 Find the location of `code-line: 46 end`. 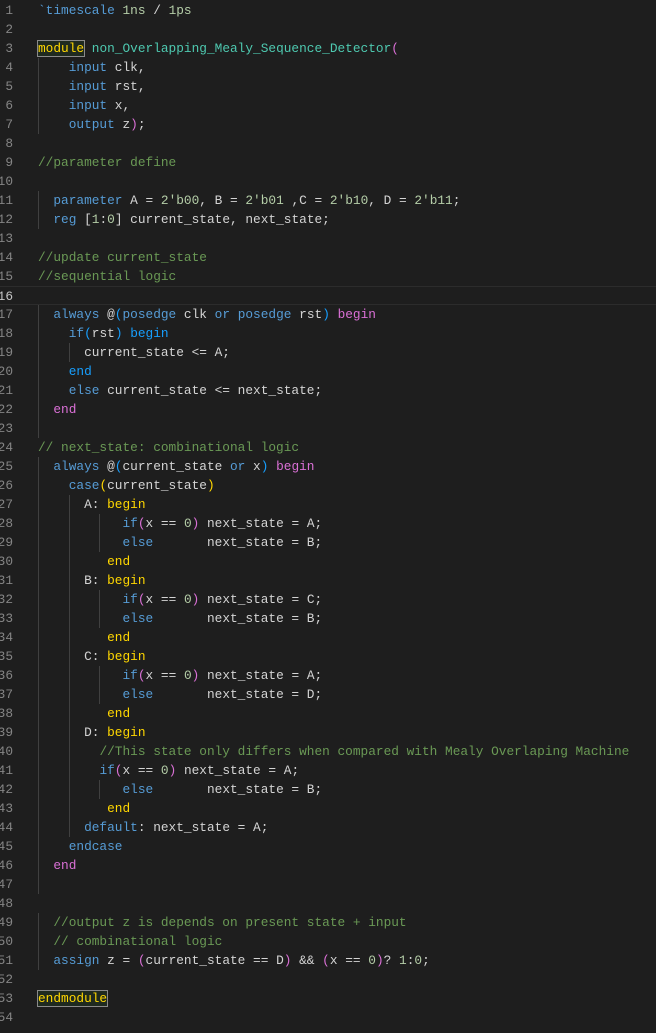

code-line: 46 end is located at coordinates (328, 865).